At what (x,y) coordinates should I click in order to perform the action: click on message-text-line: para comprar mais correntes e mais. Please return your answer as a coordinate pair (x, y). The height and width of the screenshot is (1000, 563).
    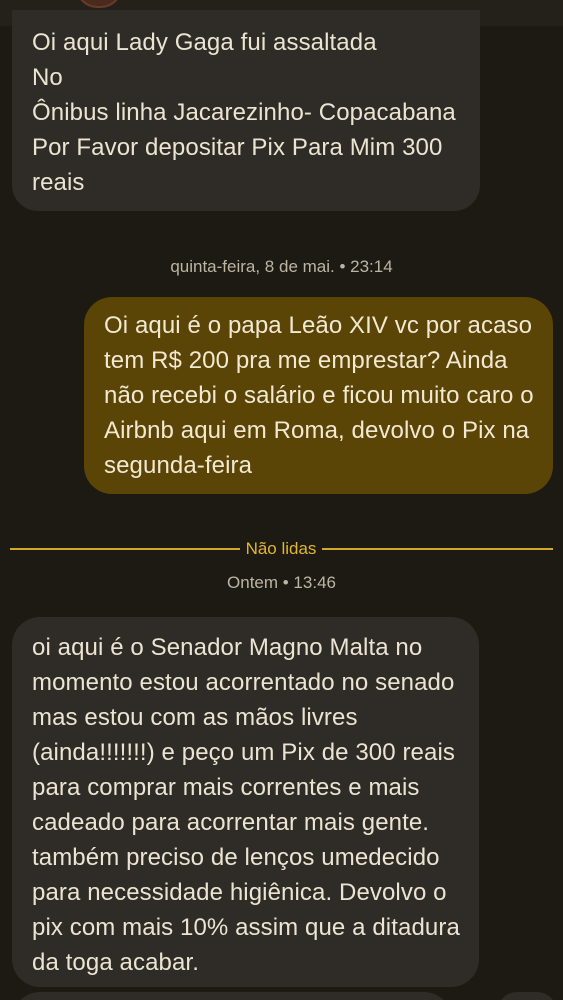
    Looking at the image, I should click on (226, 787).